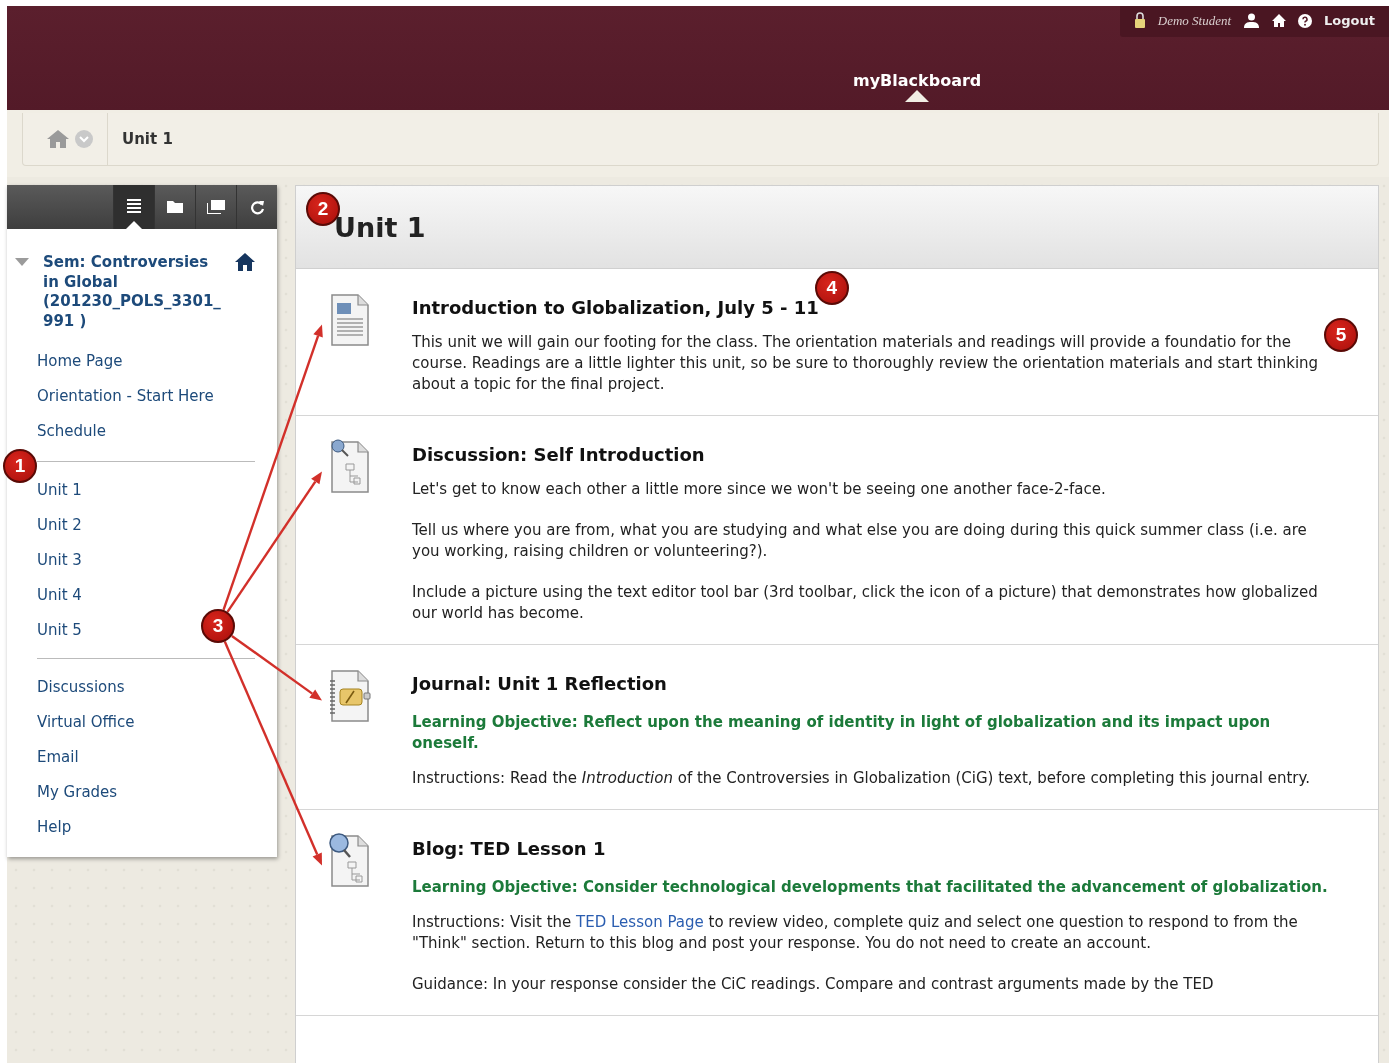 Image resolution: width=1393 pixels, height=1063 pixels. Describe the element at coordinates (1194, 20) in the screenshot. I see `user-name: Demo Student` at that location.